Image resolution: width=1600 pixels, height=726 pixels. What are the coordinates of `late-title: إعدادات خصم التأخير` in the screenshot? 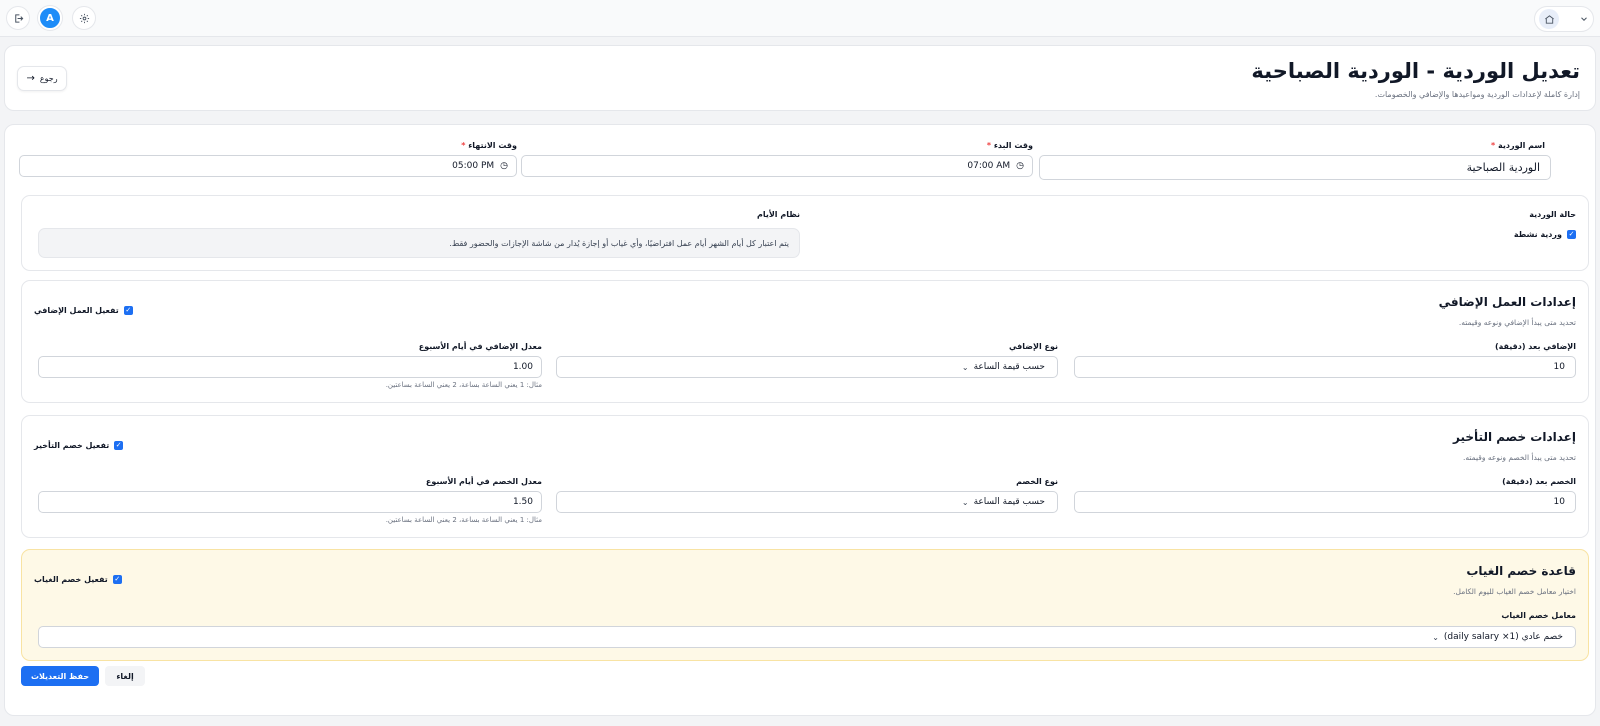 It's located at (1514, 437).